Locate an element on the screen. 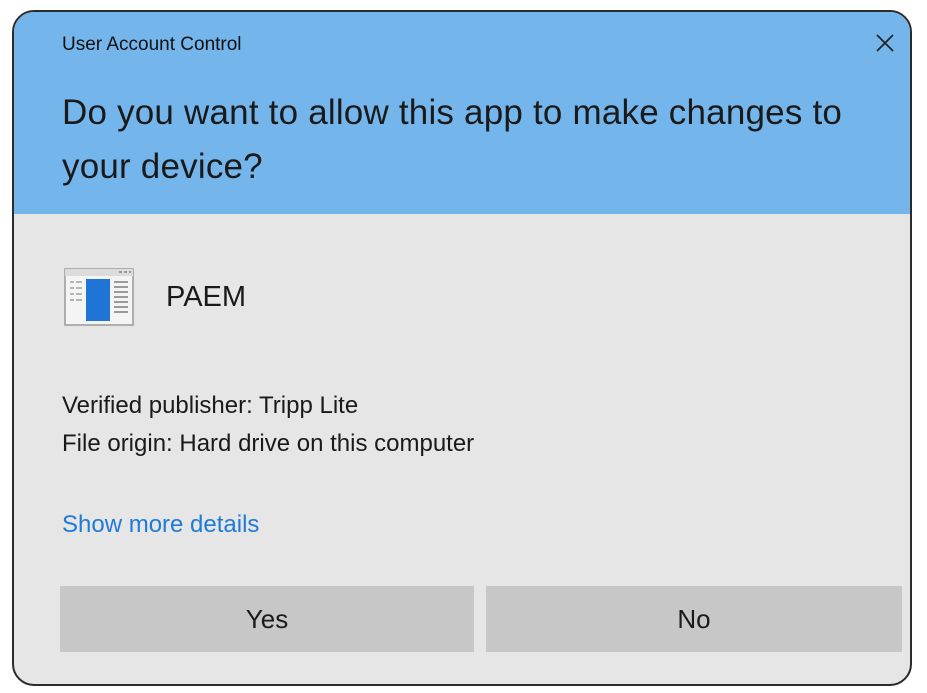  verified-publisher: Verified publisher: Tripp Lite is located at coordinates (210, 405).